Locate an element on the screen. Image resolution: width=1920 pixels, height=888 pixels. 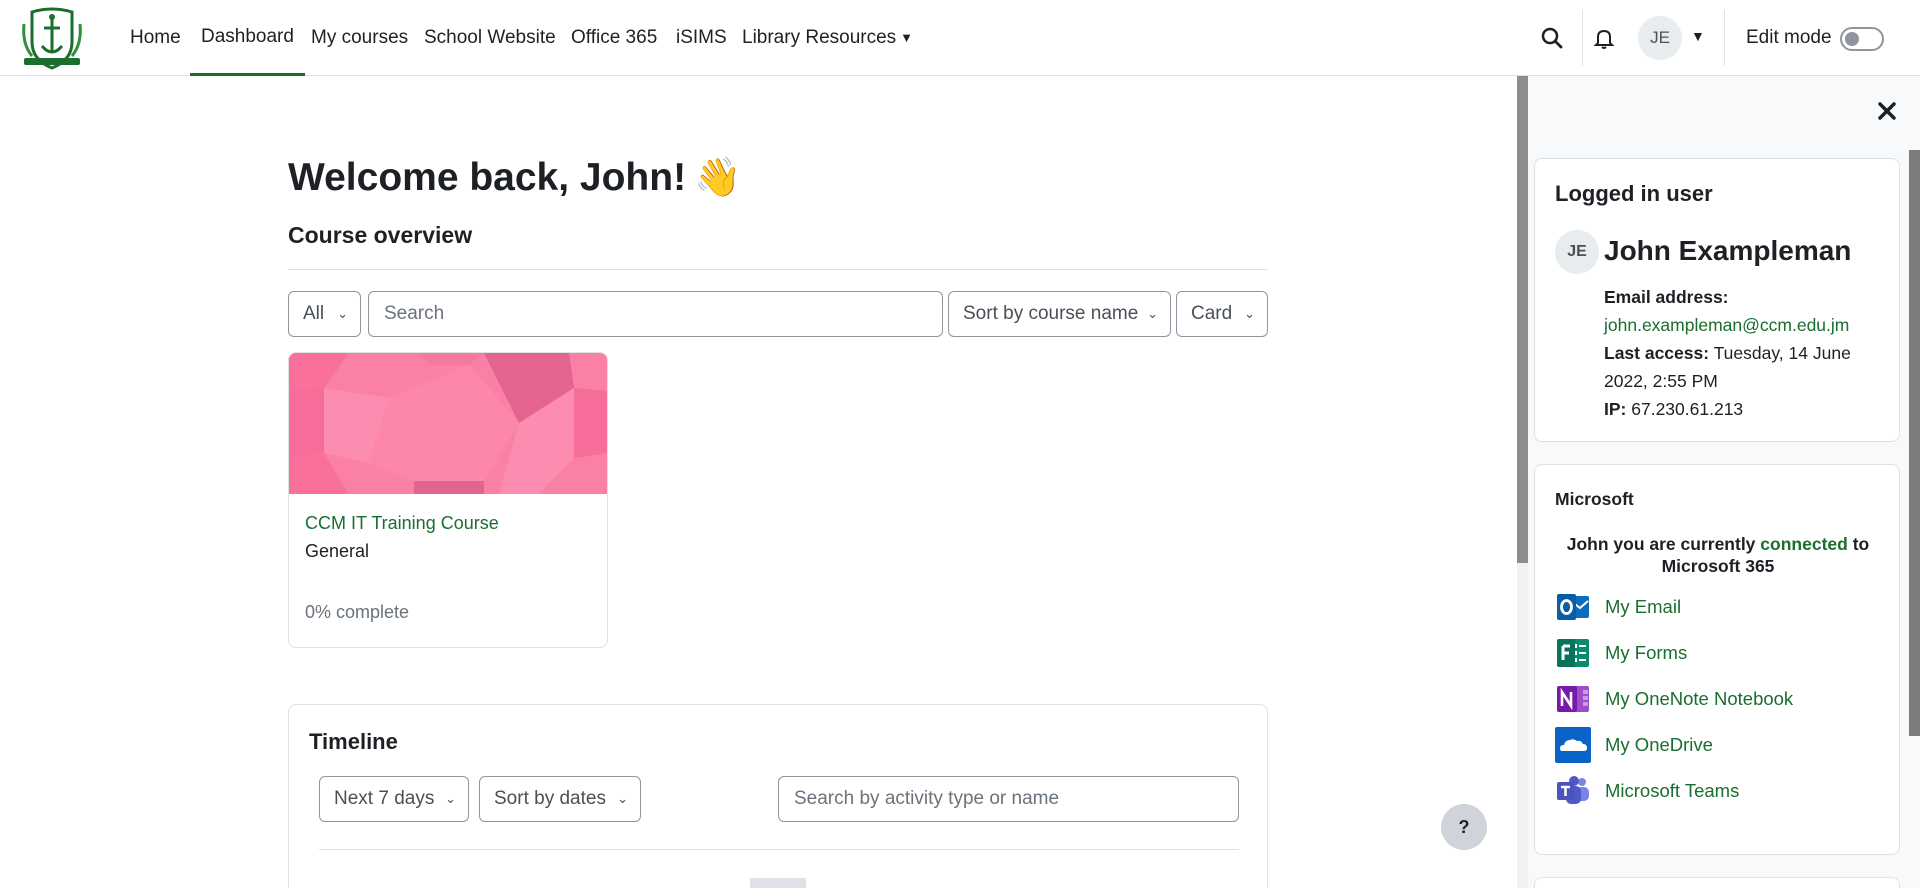
course-view-select: Card ⌄ is located at coordinates (1222, 314).